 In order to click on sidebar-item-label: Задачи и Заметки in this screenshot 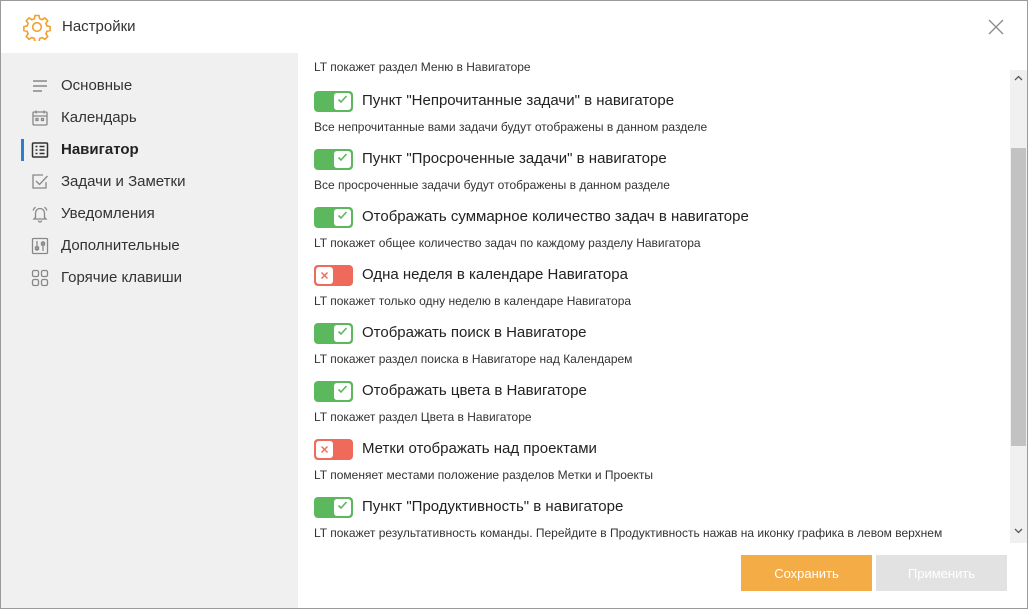, I will do `click(123, 181)`.